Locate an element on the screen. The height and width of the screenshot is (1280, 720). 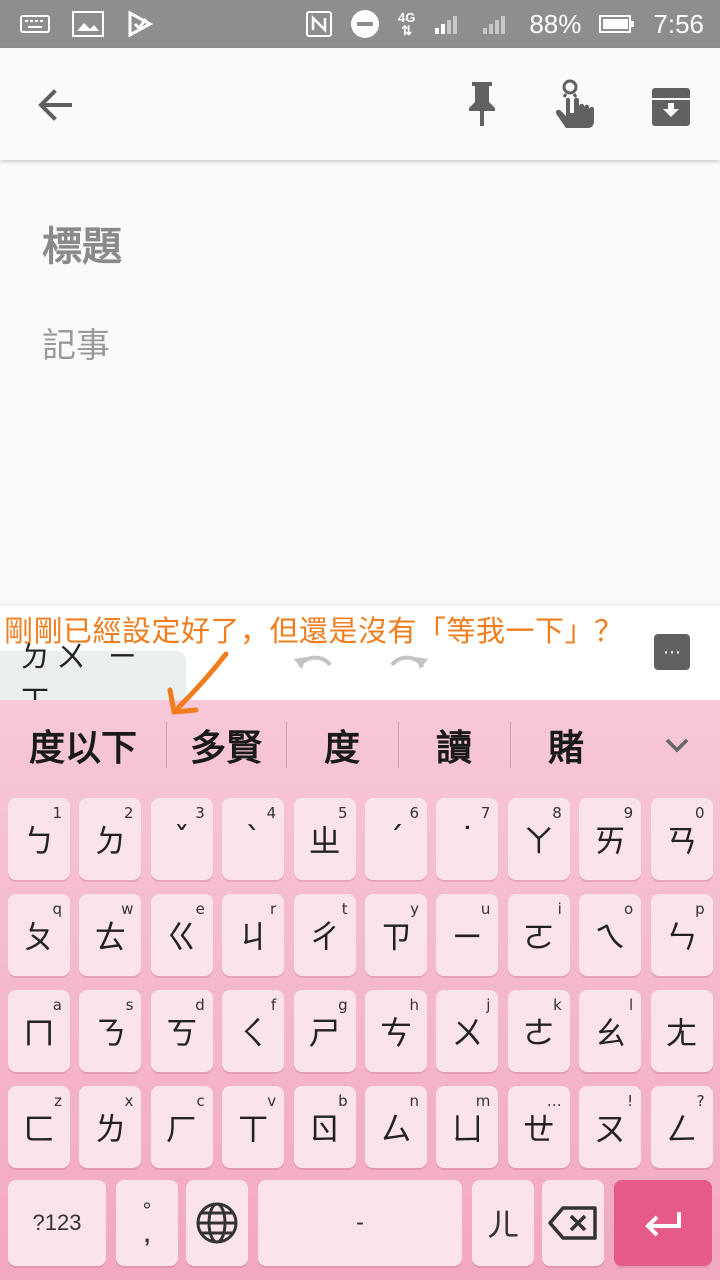
candidate-4: 賭 is located at coordinates (566, 745).